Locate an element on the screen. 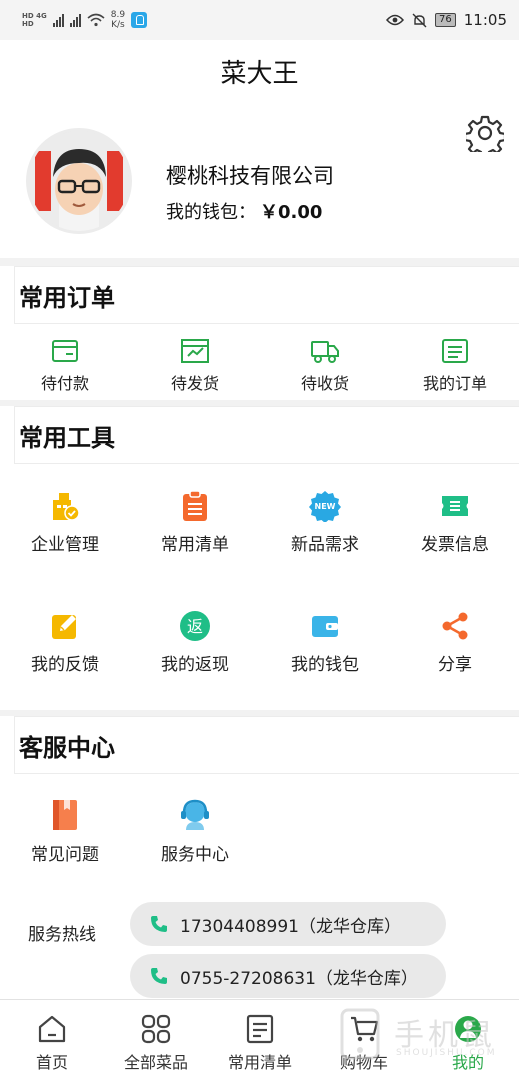 The height and width of the screenshot is (1080, 519). cashback-icon: 返 is located at coordinates (195, 626).